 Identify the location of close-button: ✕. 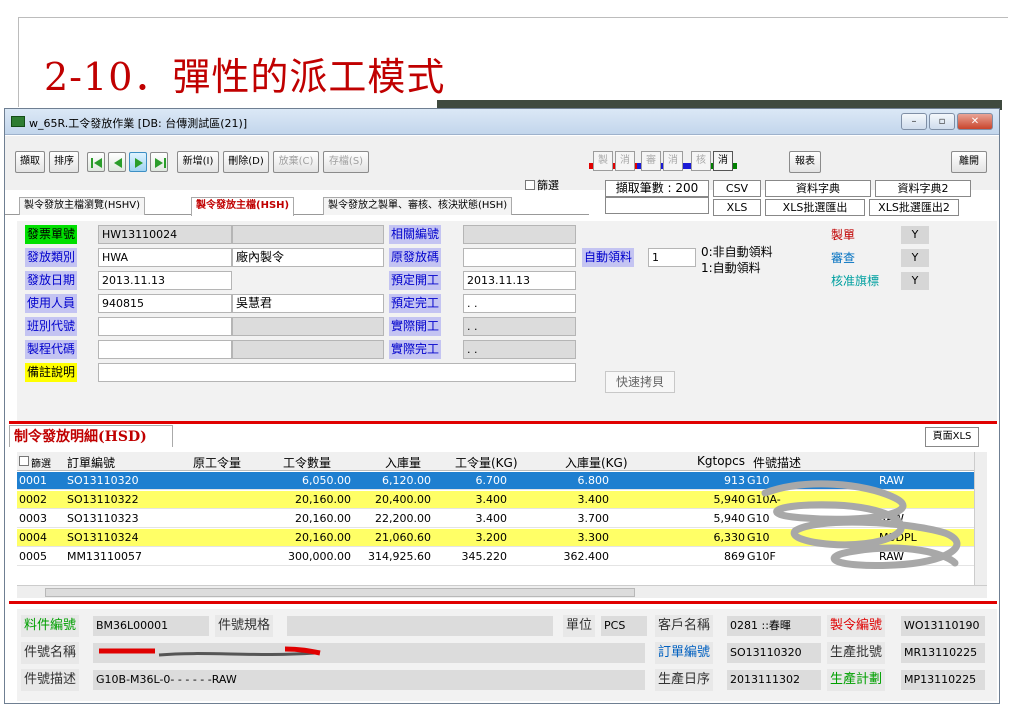
(975, 121).